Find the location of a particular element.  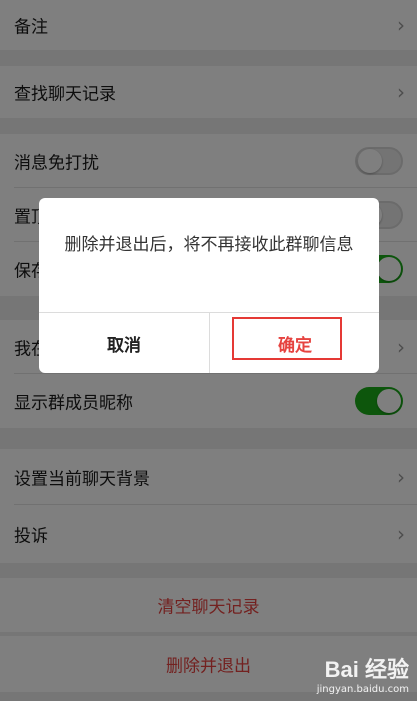

highlight-box is located at coordinates (287, 338).